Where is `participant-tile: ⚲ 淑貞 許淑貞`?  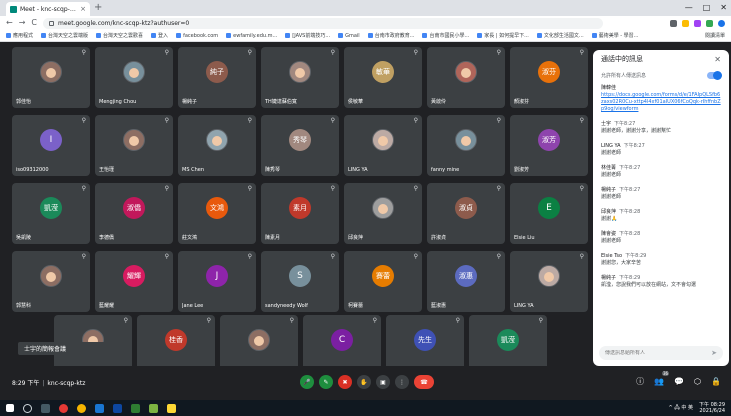
participant-tile: ⚲ 淑貞 許淑貞 is located at coordinates (466, 213).